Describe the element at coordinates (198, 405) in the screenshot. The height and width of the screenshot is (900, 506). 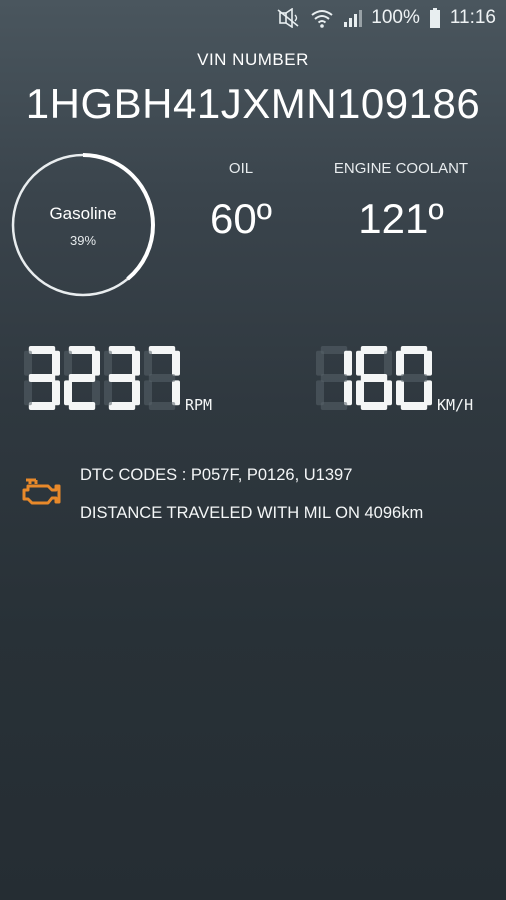
I see `unit-label: RPM` at that location.